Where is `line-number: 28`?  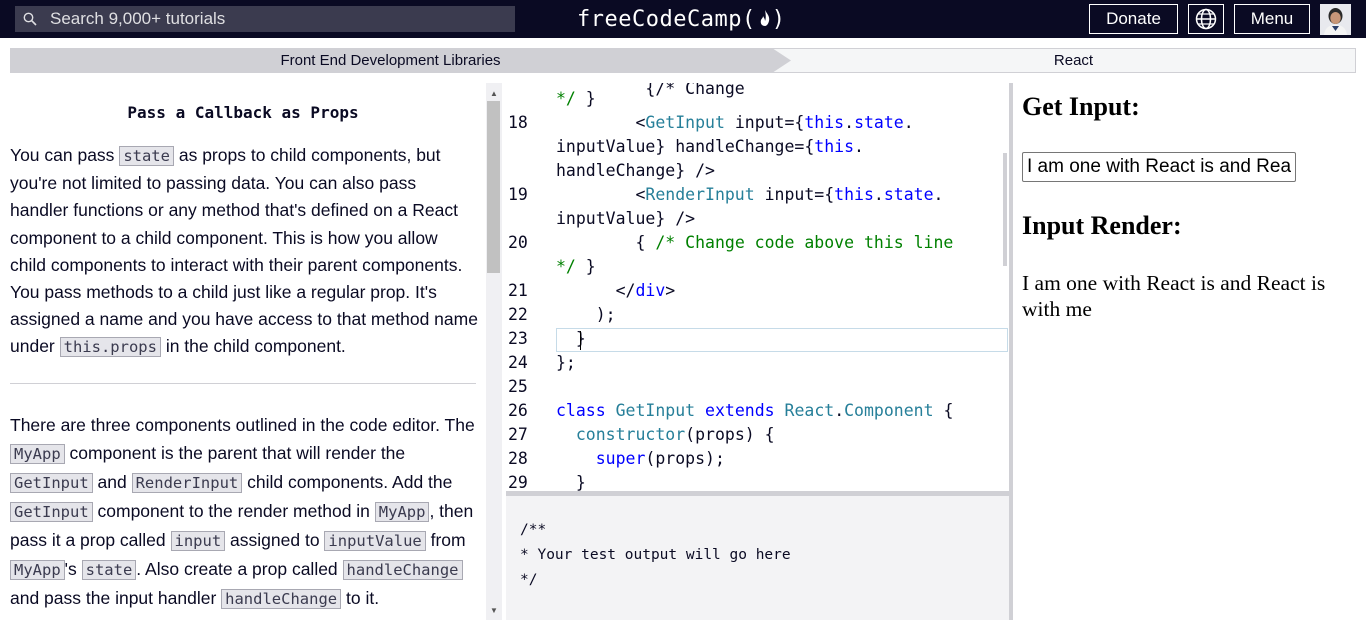
line-number: 28 is located at coordinates (518, 458).